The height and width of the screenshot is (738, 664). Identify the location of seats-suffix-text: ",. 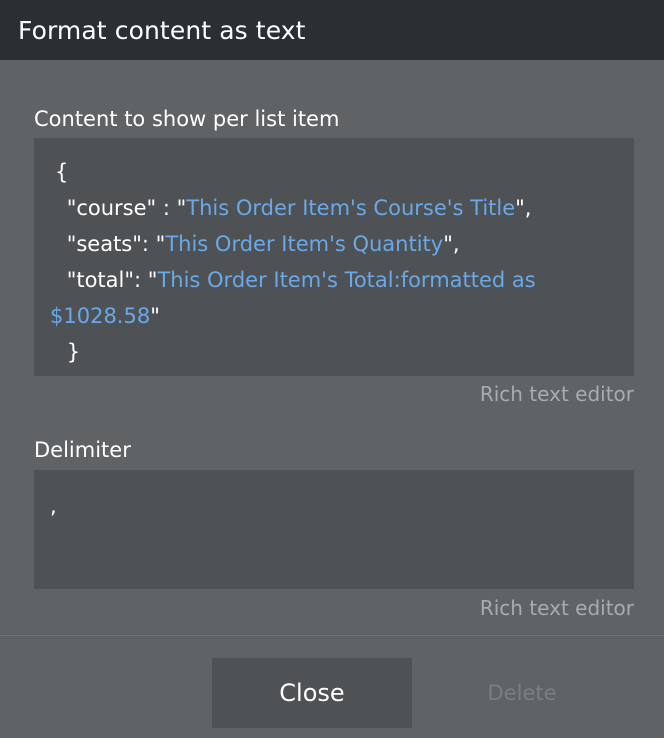
(451, 244).